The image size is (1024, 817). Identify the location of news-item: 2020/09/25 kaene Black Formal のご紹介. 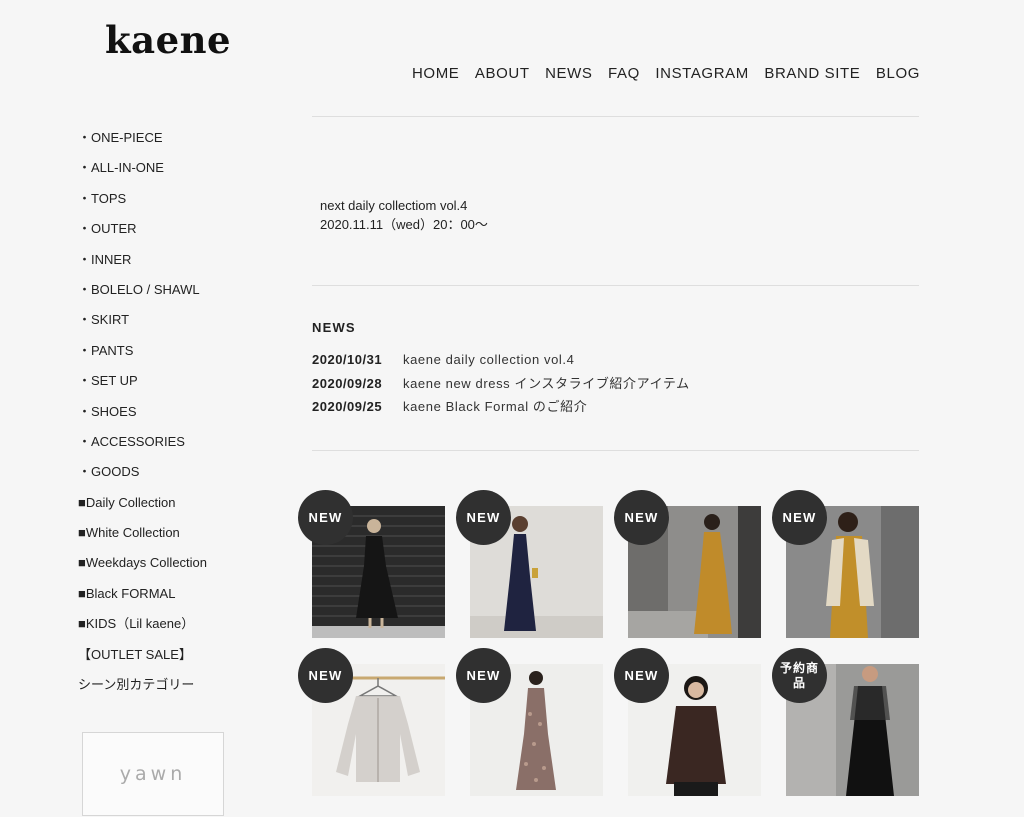
(501, 410).